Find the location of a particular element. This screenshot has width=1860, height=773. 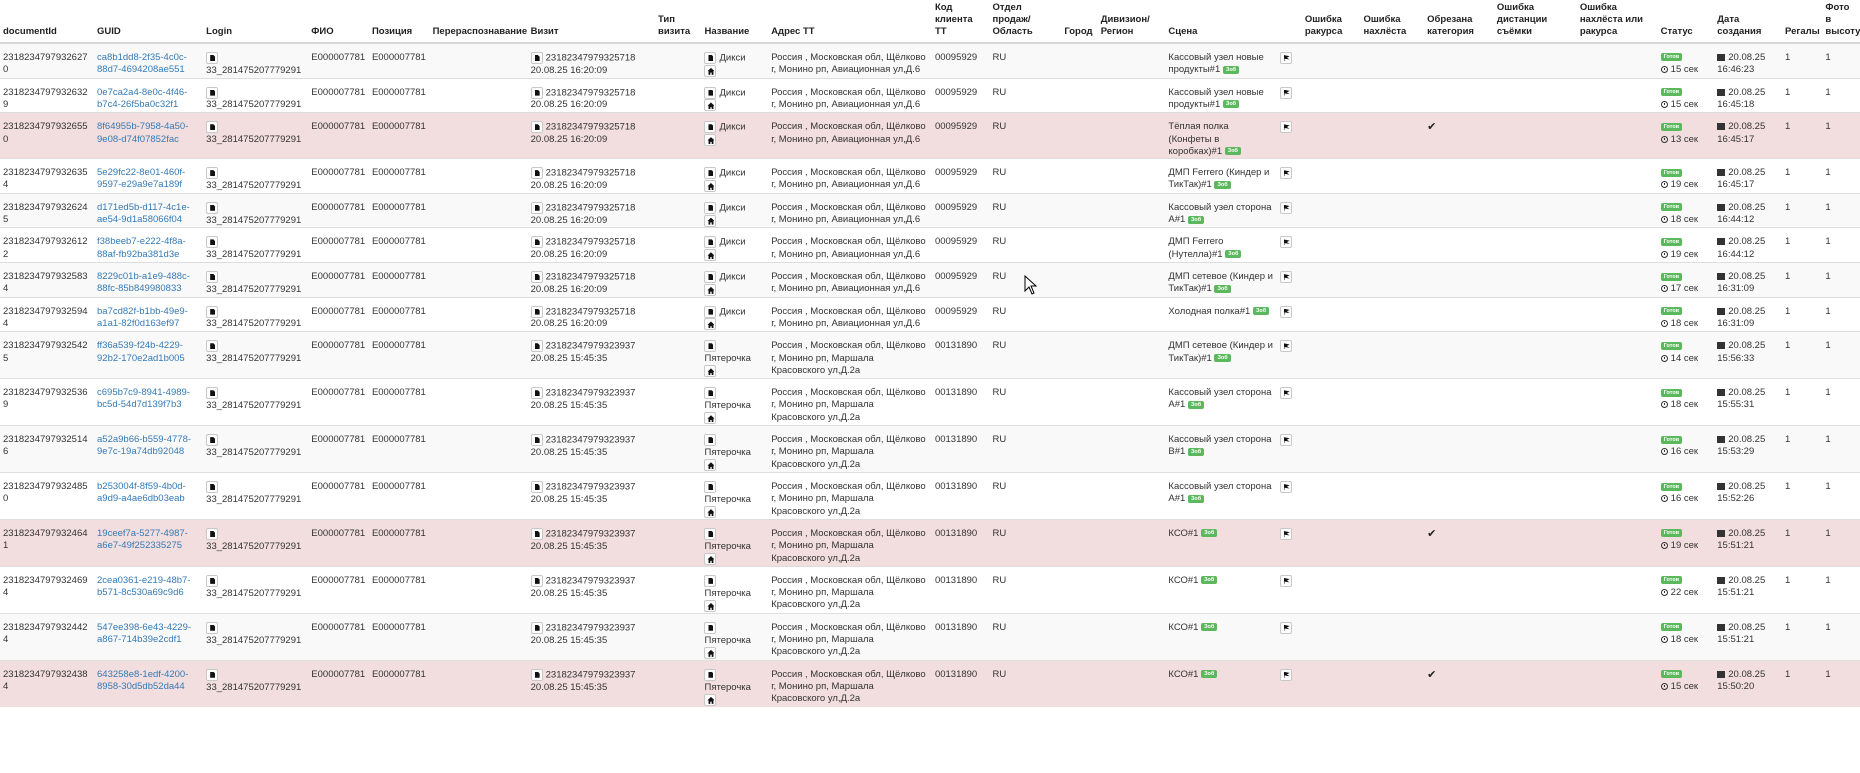

col-status-header: Статус is located at coordinates (1686, 22).